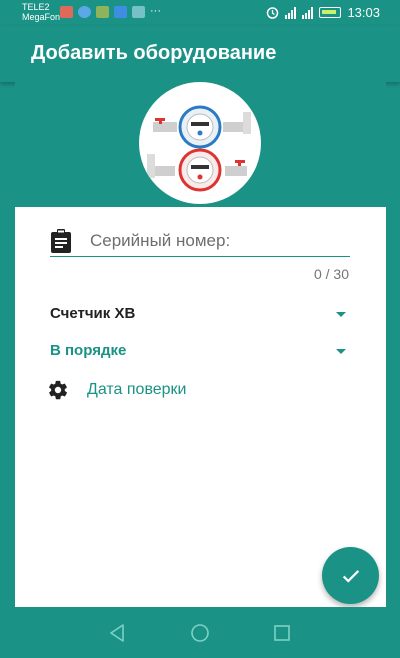 The height and width of the screenshot is (658, 400). What do you see at coordinates (84, 12) in the screenshot?
I see `shield-icon` at bounding box center [84, 12].